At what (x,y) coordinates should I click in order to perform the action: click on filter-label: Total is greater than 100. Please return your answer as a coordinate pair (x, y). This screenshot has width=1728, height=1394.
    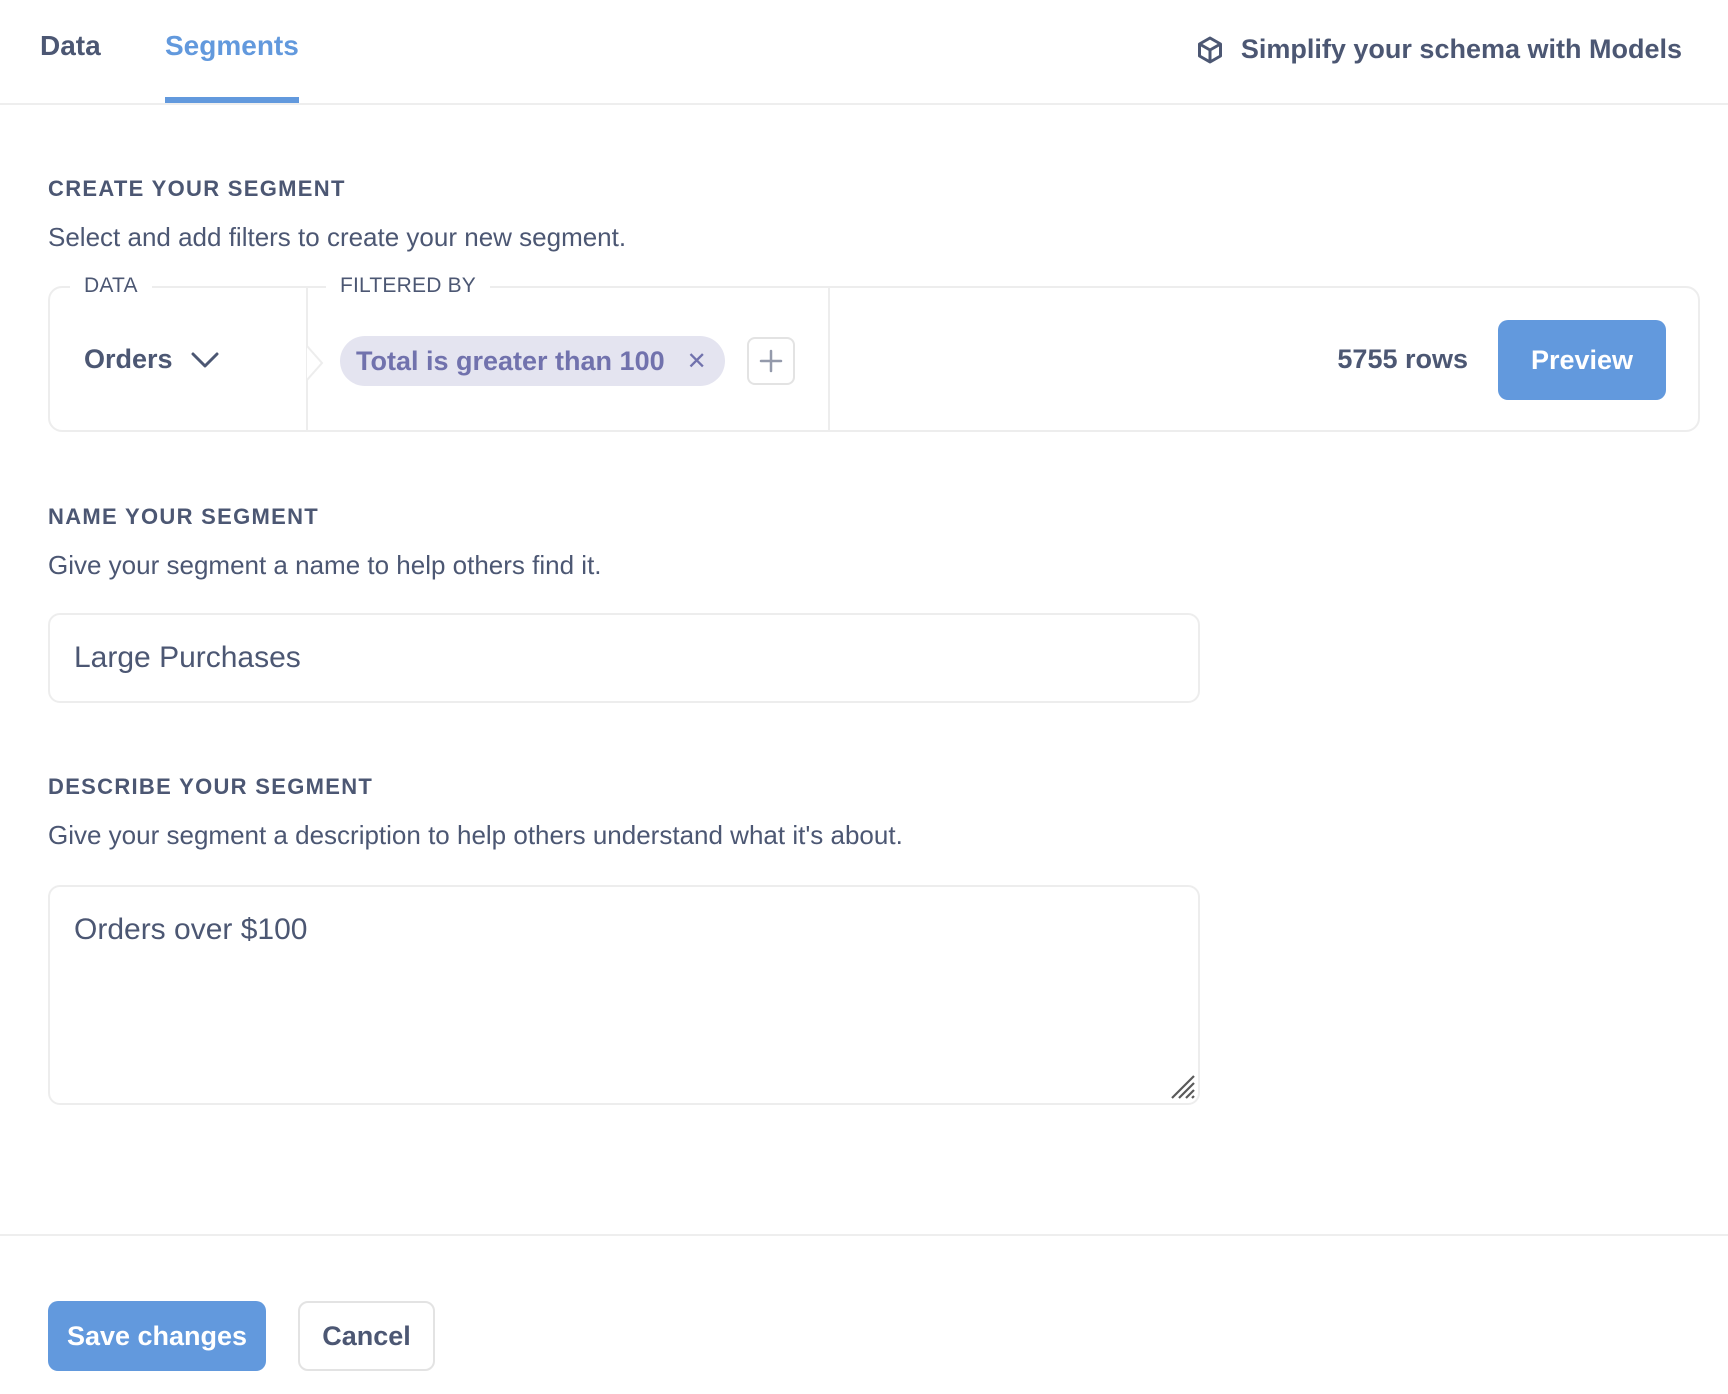
    Looking at the image, I should click on (510, 360).